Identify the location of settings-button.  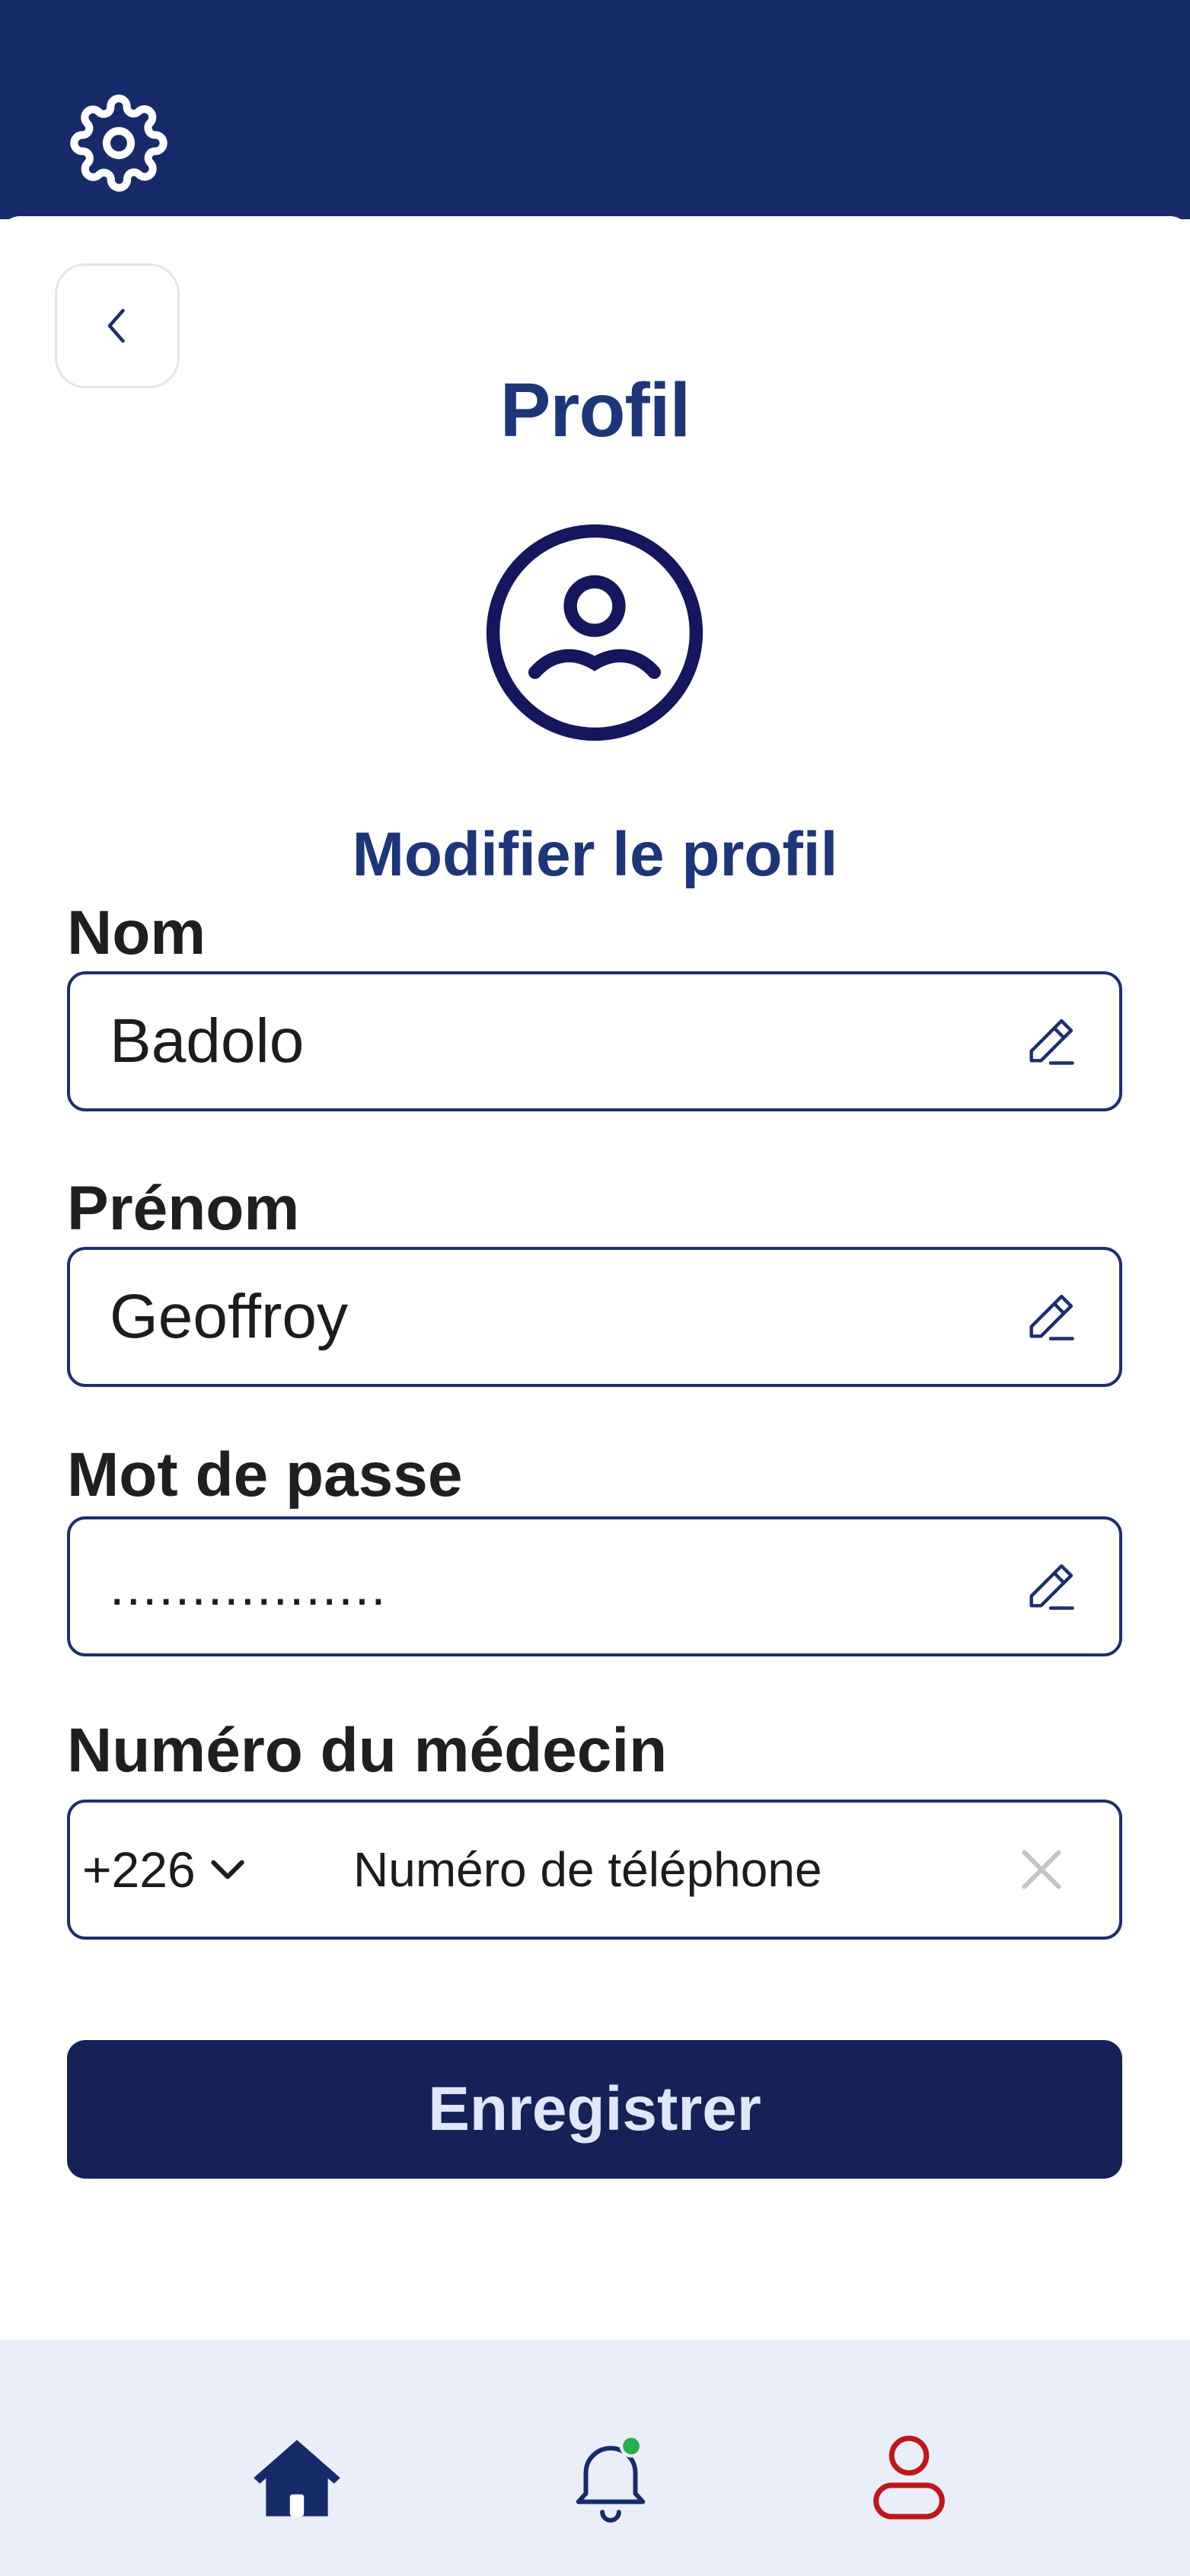
(118, 143).